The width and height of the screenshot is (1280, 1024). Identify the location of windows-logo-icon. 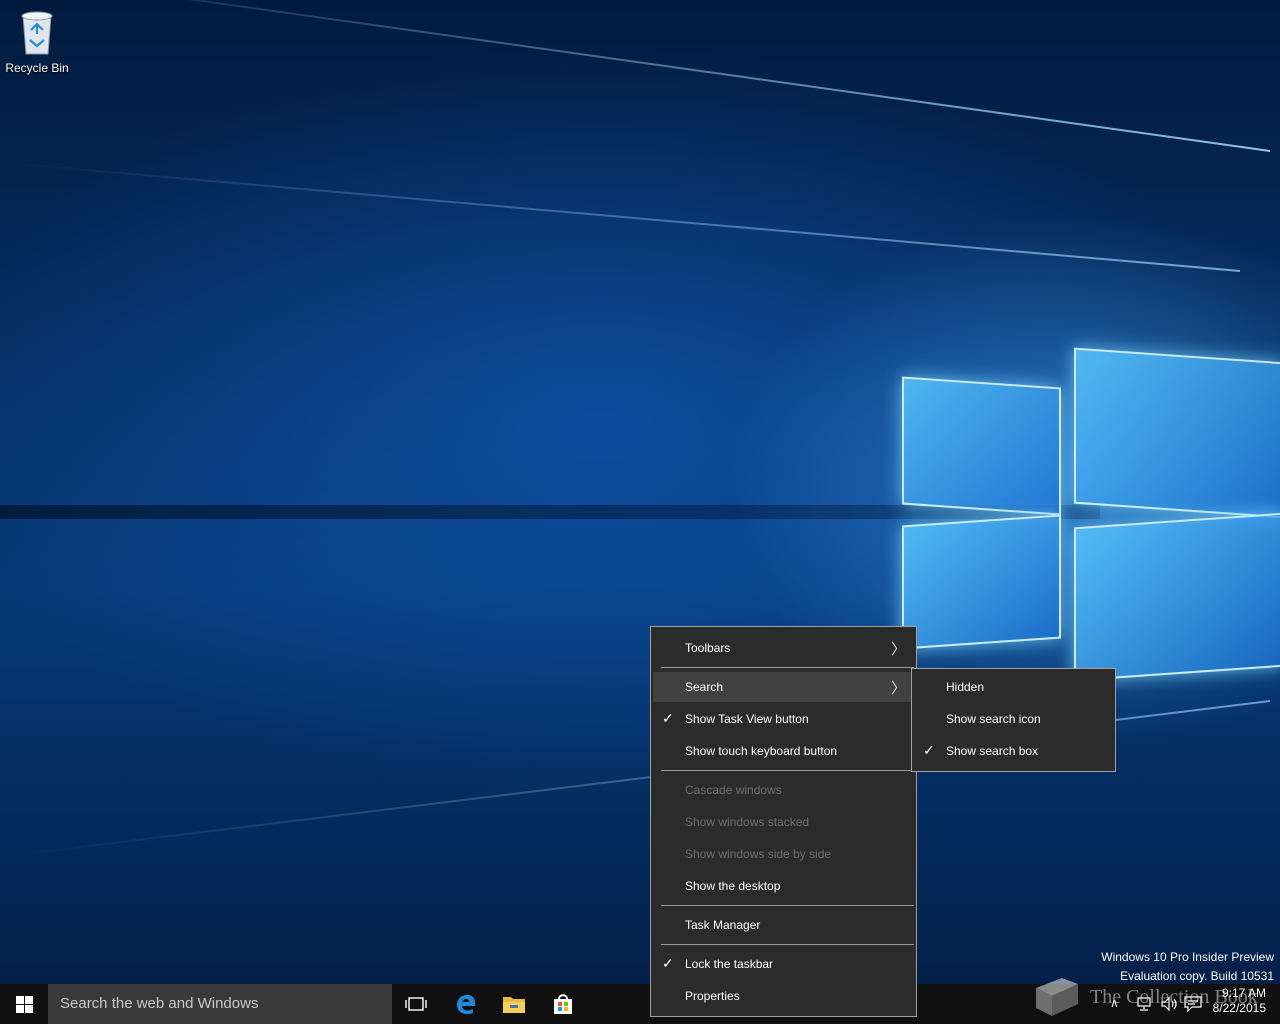
(24, 1004).